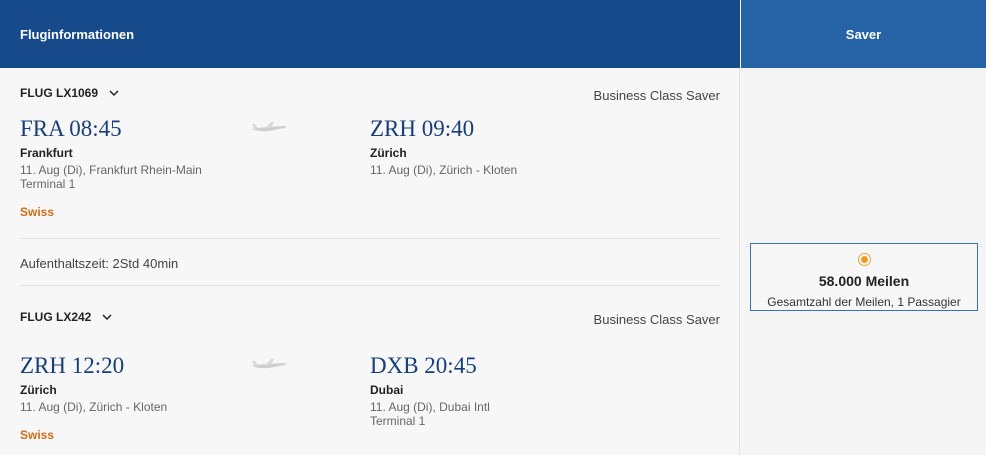 This screenshot has height=455, width=986. What do you see at coordinates (77, 34) in the screenshot?
I see `flight-info-title: Fluginformationen` at bounding box center [77, 34].